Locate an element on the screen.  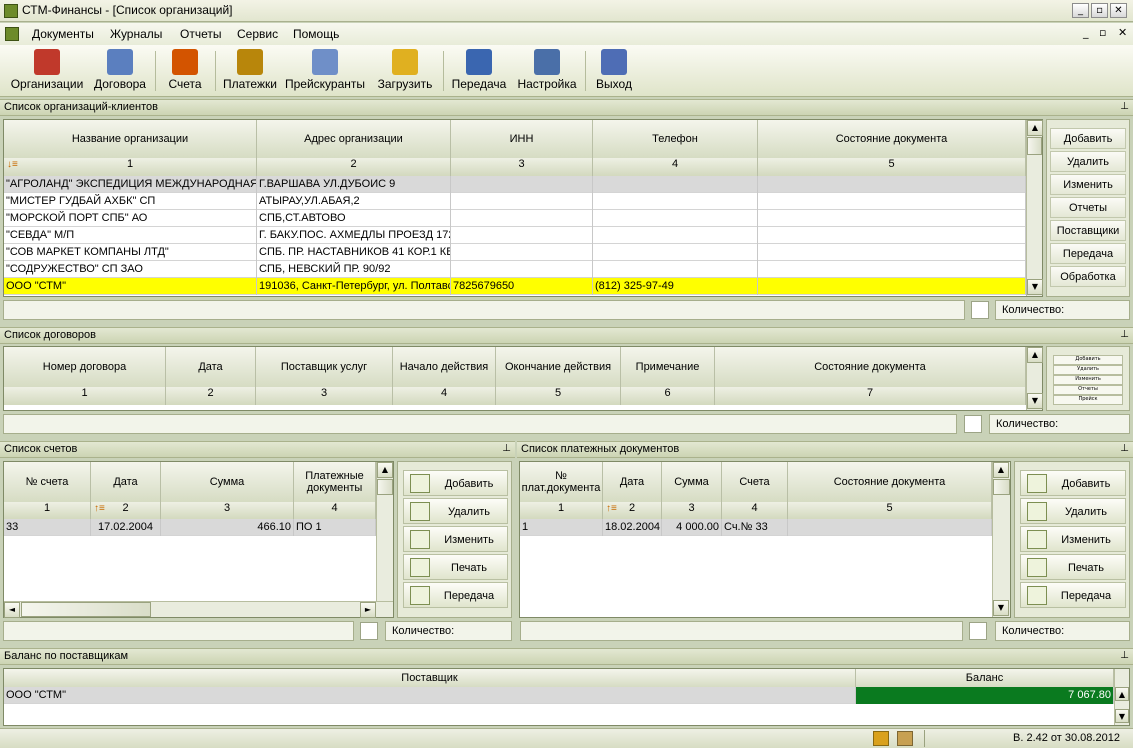
contracts-filter-field is located at coordinates (480, 424).